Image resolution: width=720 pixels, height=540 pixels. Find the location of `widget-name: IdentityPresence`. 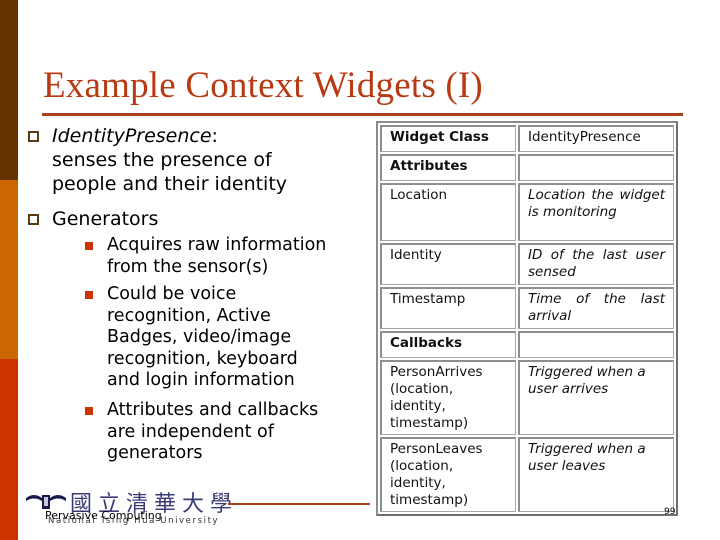

widget-name: IdentityPresence is located at coordinates (132, 136).